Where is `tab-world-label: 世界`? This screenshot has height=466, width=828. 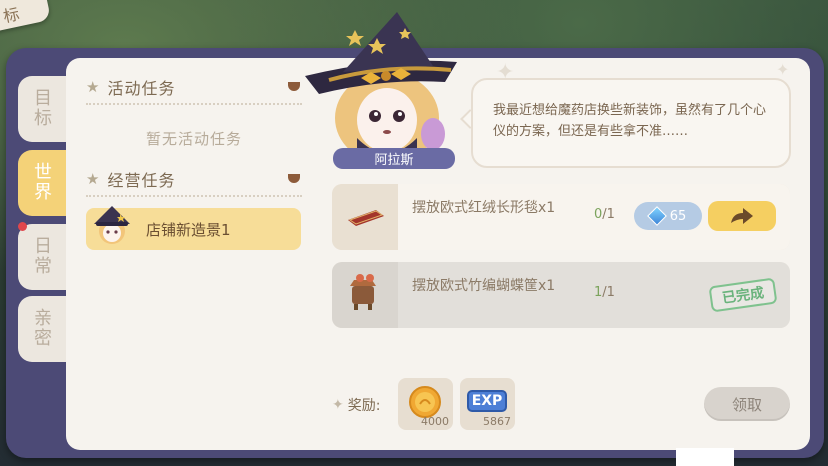
tab-world-label: 世界 is located at coordinates (43, 182).